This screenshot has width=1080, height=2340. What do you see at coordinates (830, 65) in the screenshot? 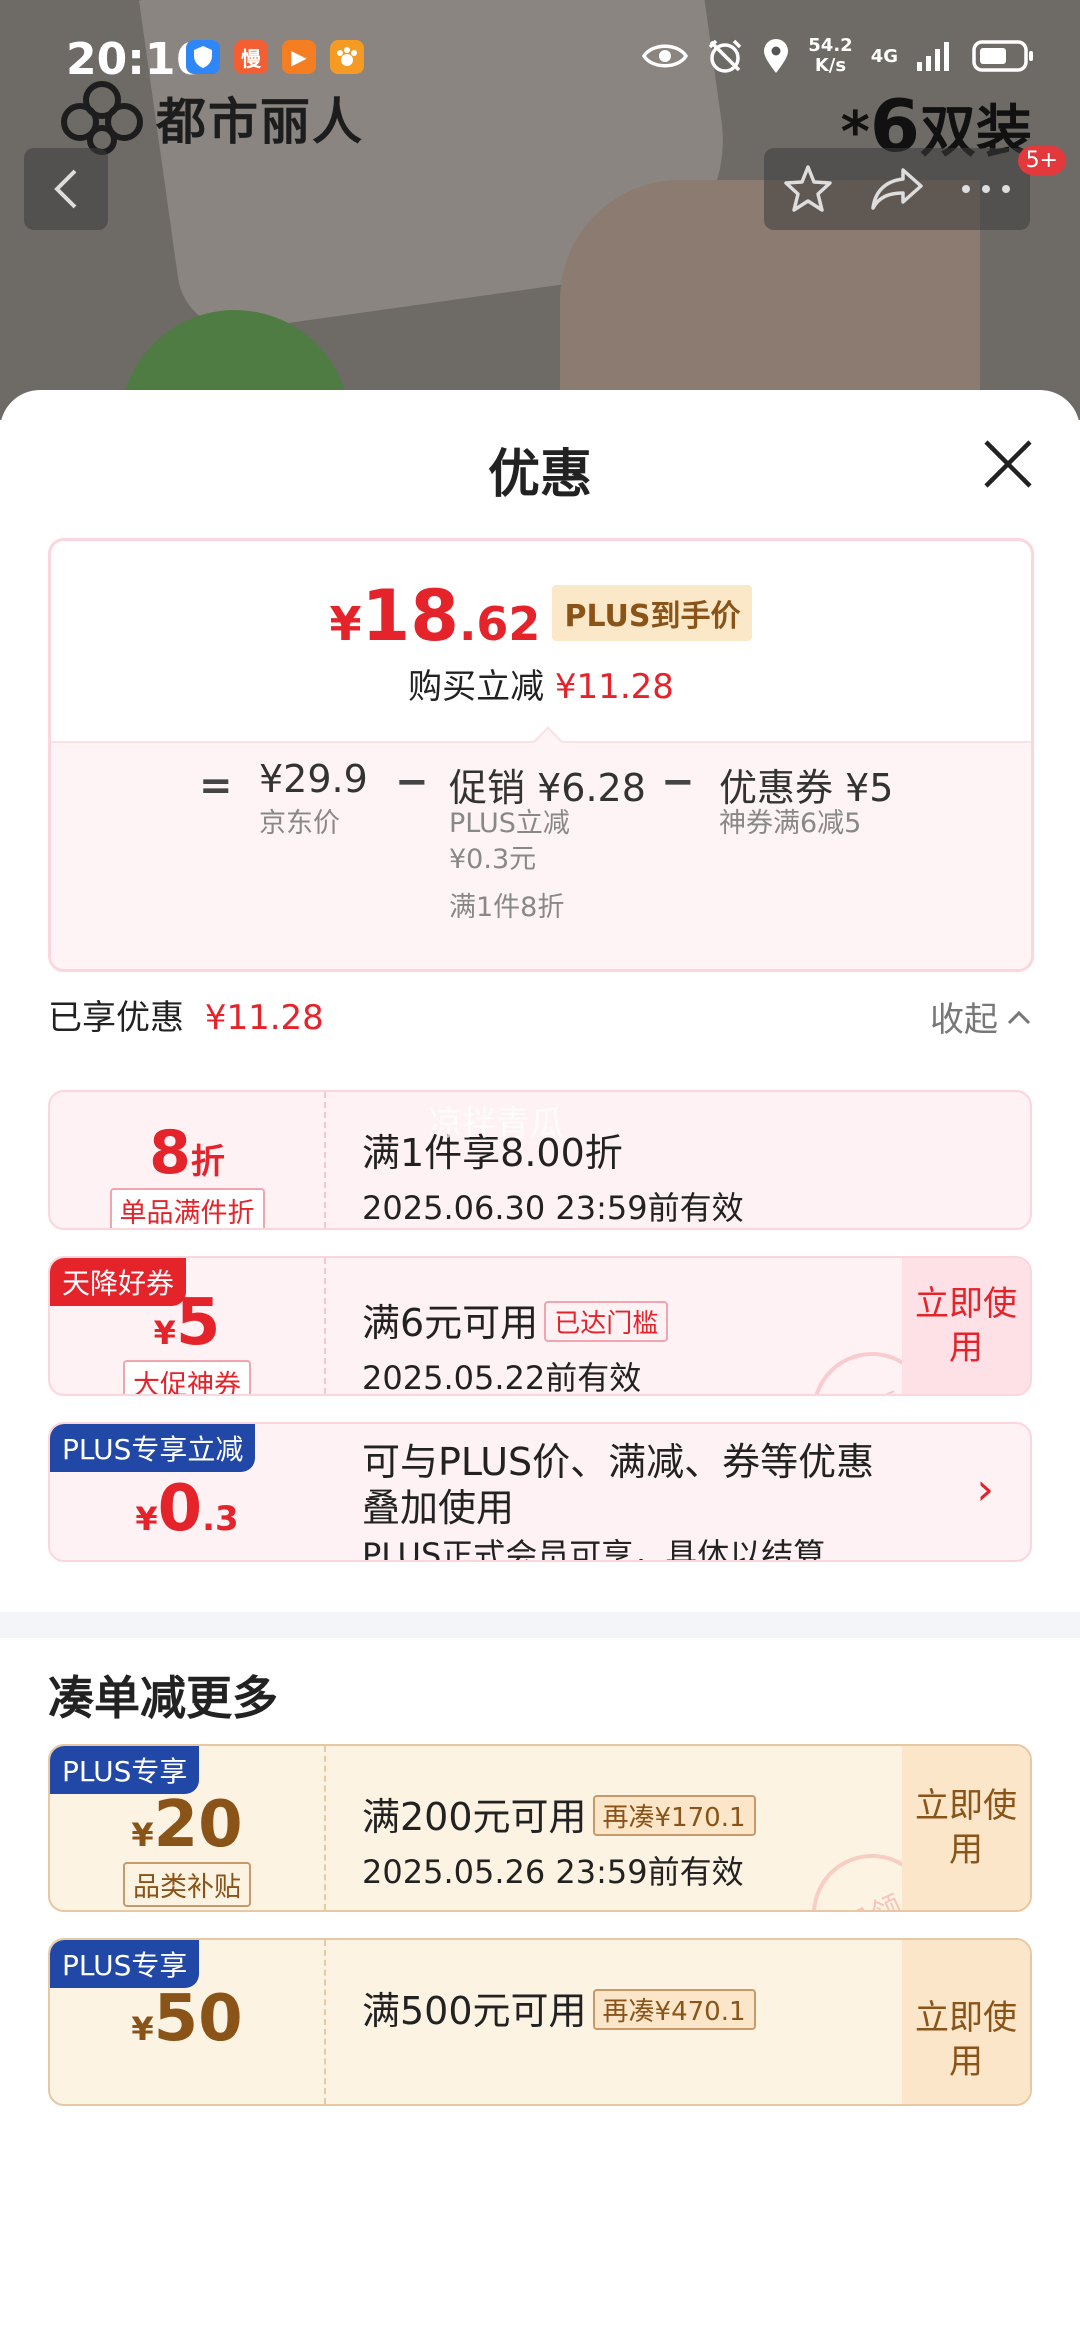
I see `network-speed-unit: K/s` at bounding box center [830, 65].